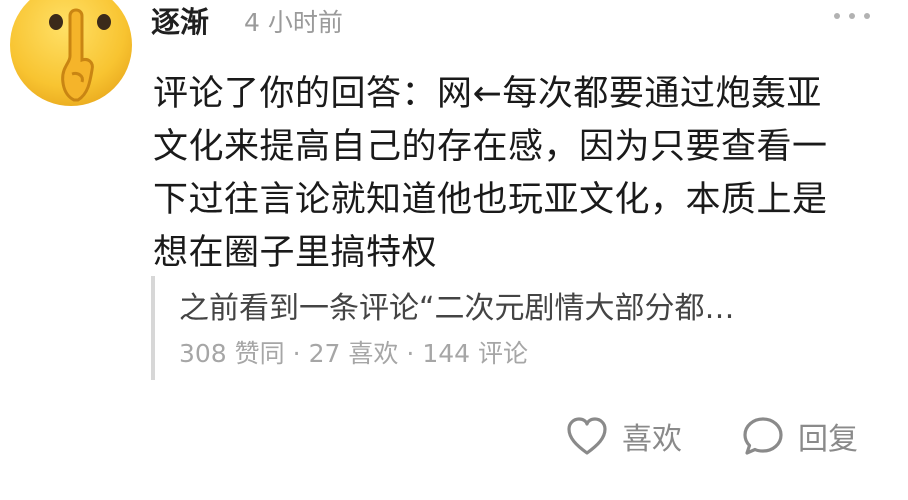 The height and width of the screenshot is (500, 908). Describe the element at coordinates (652, 439) in the screenshot. I see `like-label: 喜欢` at that location.